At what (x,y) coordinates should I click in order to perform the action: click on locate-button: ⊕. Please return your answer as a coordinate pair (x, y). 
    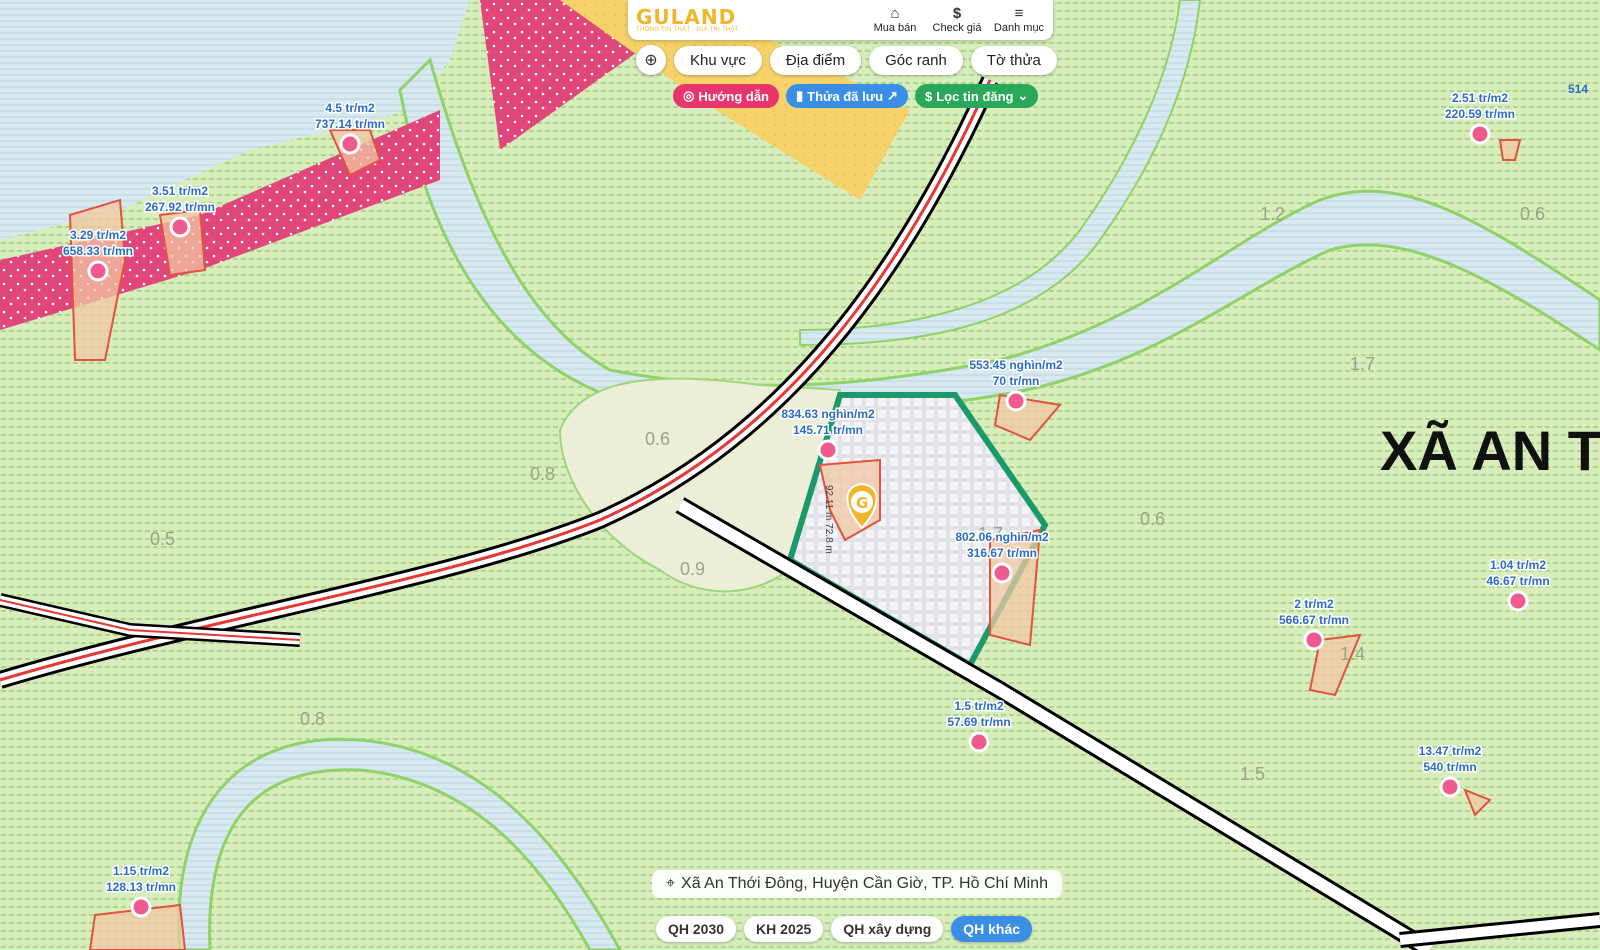
    Looking at the image, I should click on (651, 60).